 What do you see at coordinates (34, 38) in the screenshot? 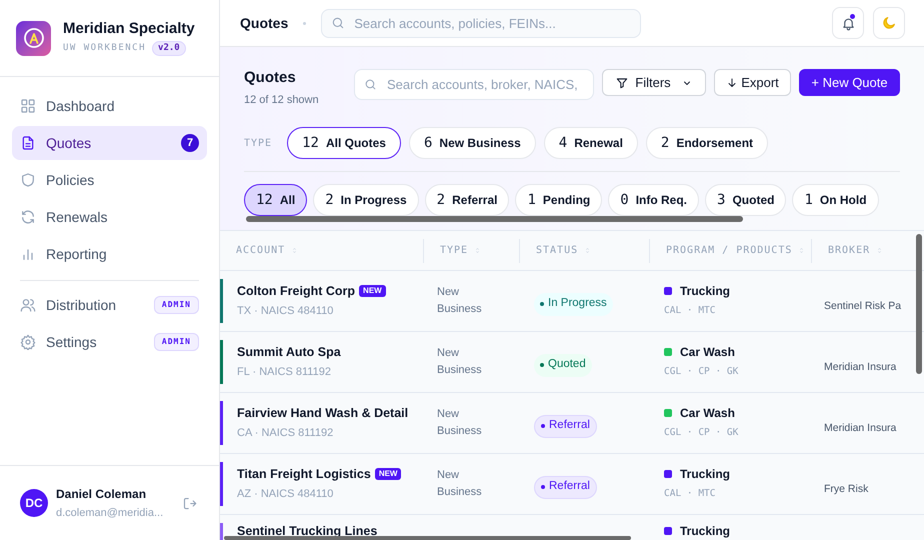
I see `letter-a-icon` at bounding box center [34, 38].